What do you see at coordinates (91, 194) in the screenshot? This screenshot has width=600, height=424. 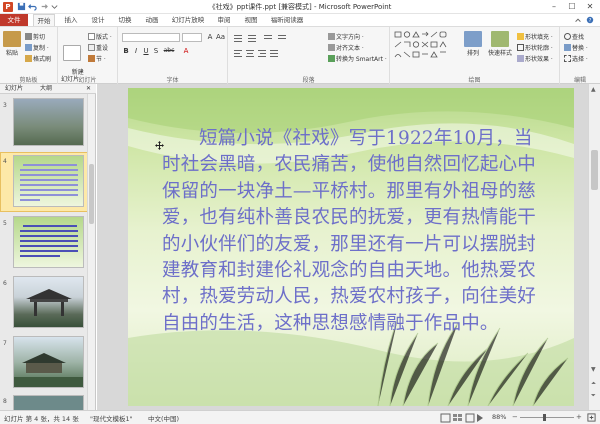 I see `pane-scroll-thumb` at bounding box center [91, 194].